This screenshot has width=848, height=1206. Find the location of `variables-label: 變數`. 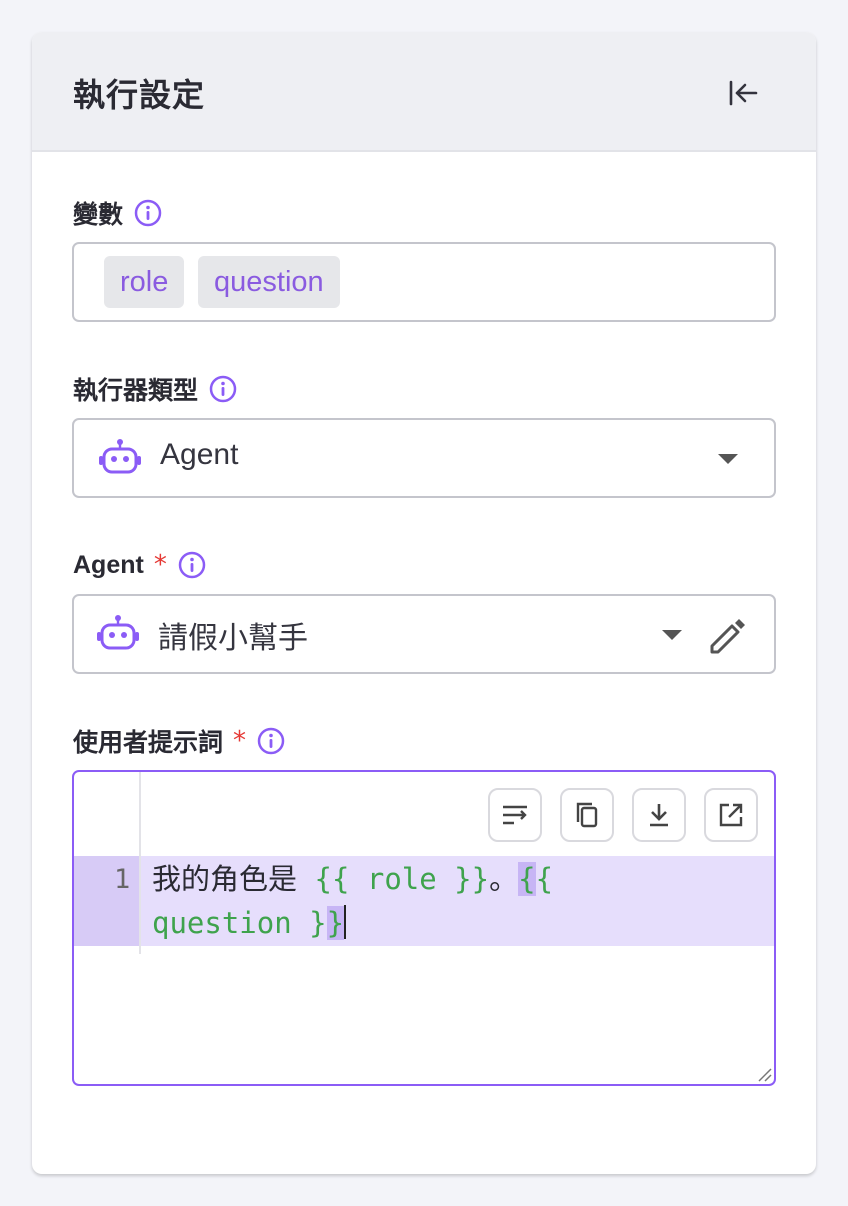

variables-label: 變數 is located at coordinates (118, 213).